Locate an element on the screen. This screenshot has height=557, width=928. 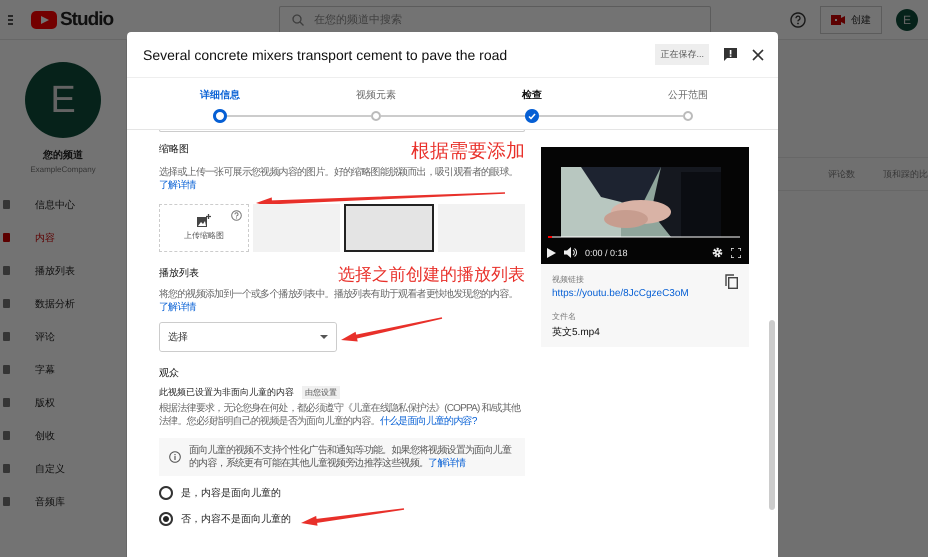
step-tab: 视频元素 is located at coordinates (376, 95).